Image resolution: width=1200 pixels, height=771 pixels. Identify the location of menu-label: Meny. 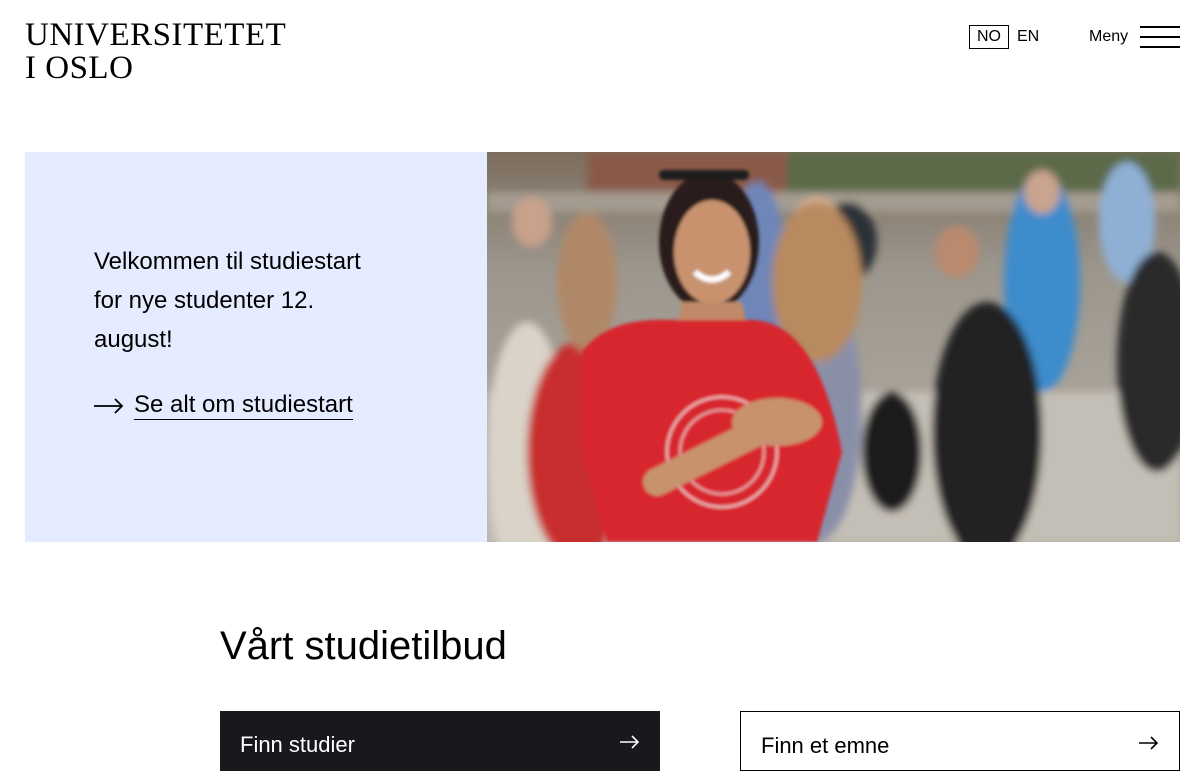
(1109, 36).